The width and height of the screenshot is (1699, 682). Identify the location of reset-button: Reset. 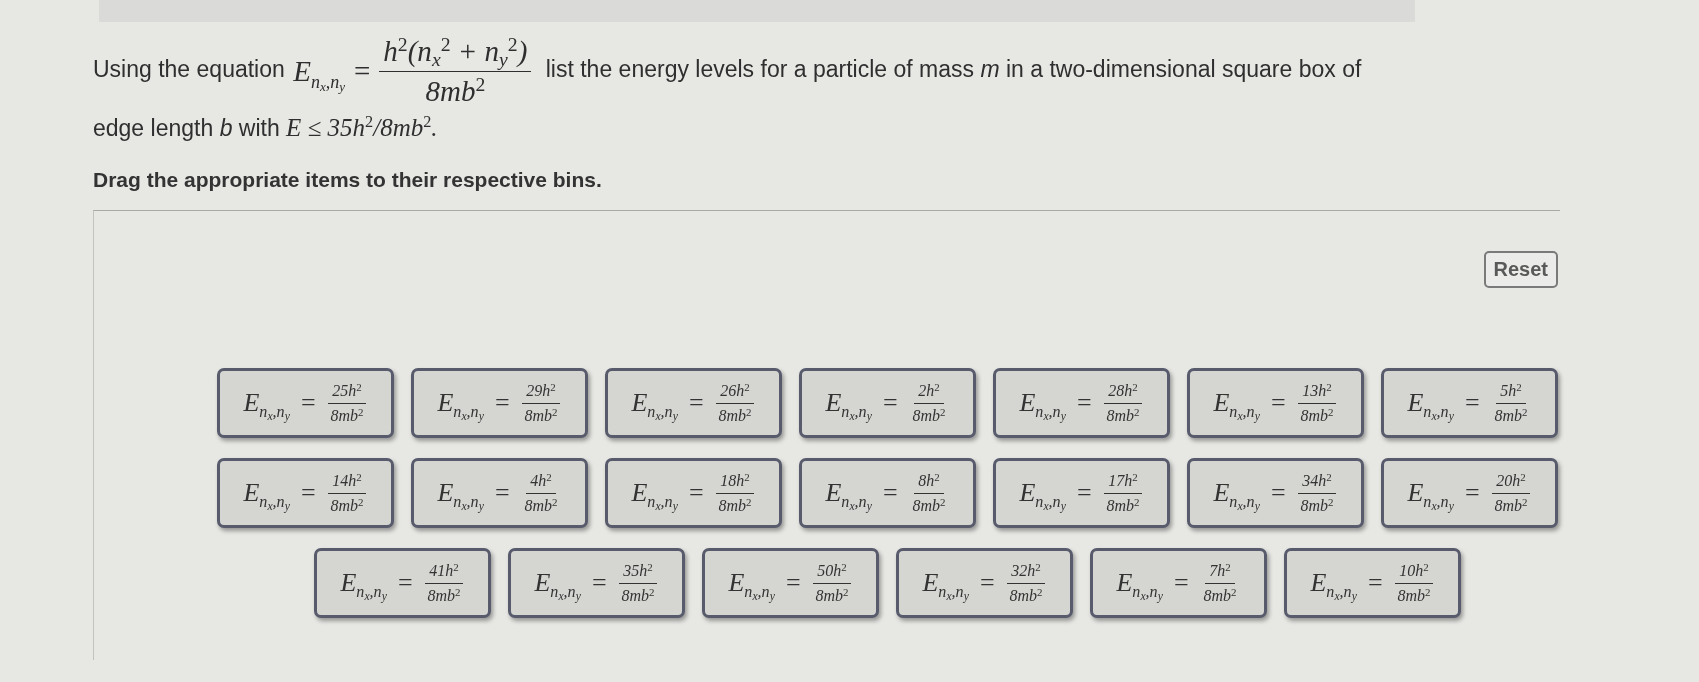
(1520, 270).